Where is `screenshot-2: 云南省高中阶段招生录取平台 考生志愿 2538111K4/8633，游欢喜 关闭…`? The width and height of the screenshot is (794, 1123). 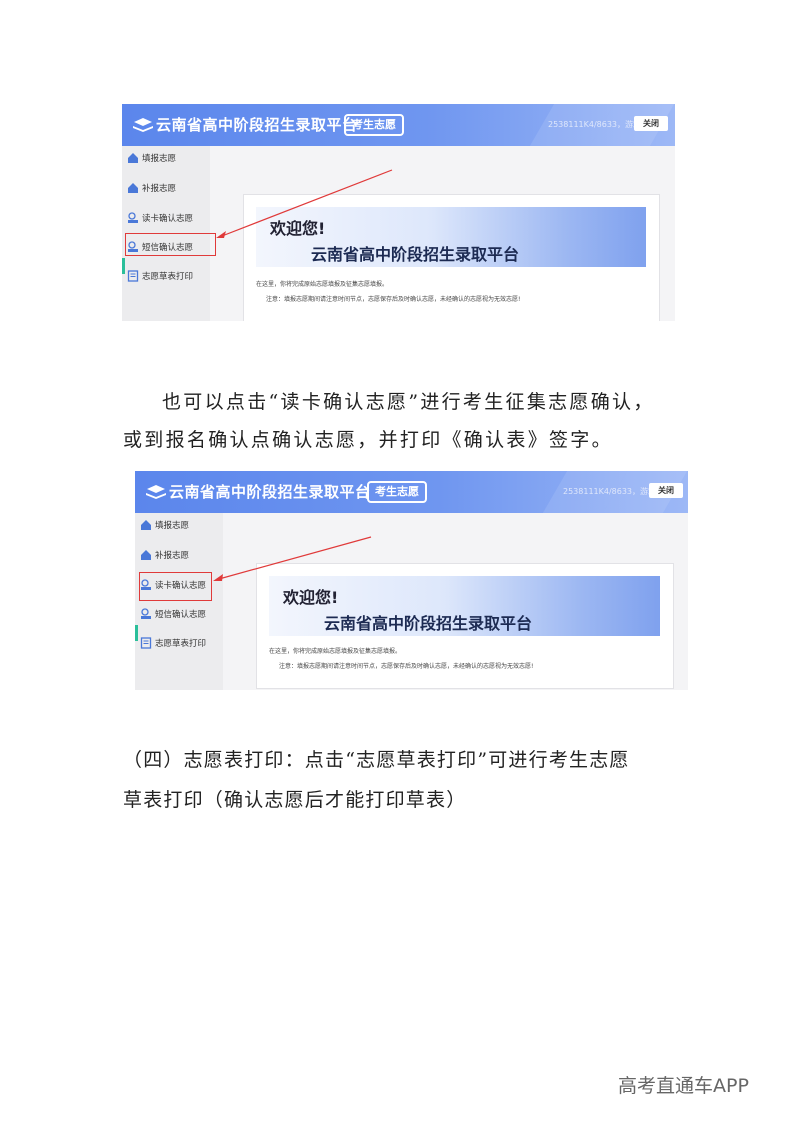
screenshot-2: 云南省高中阶段招生录取平台 考生志愿 2538111K4/8633，游欢喜 关闭… is located at coordinates (411, 580).